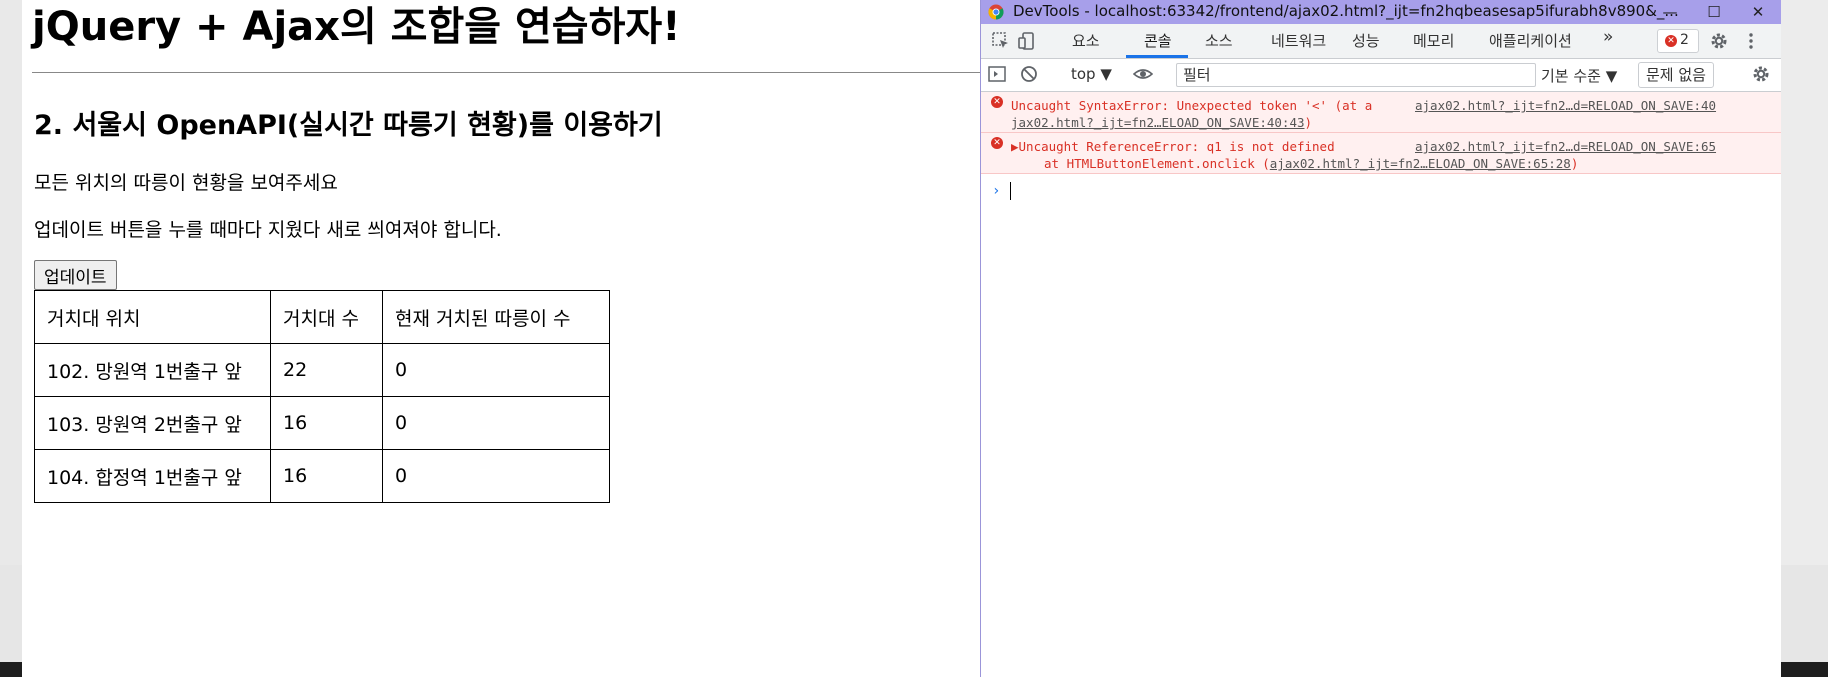  What do you see at coordinates (1758, 12) in the screenshot?
I see `close-icon: ✕` at bounding box center [1758, 12].